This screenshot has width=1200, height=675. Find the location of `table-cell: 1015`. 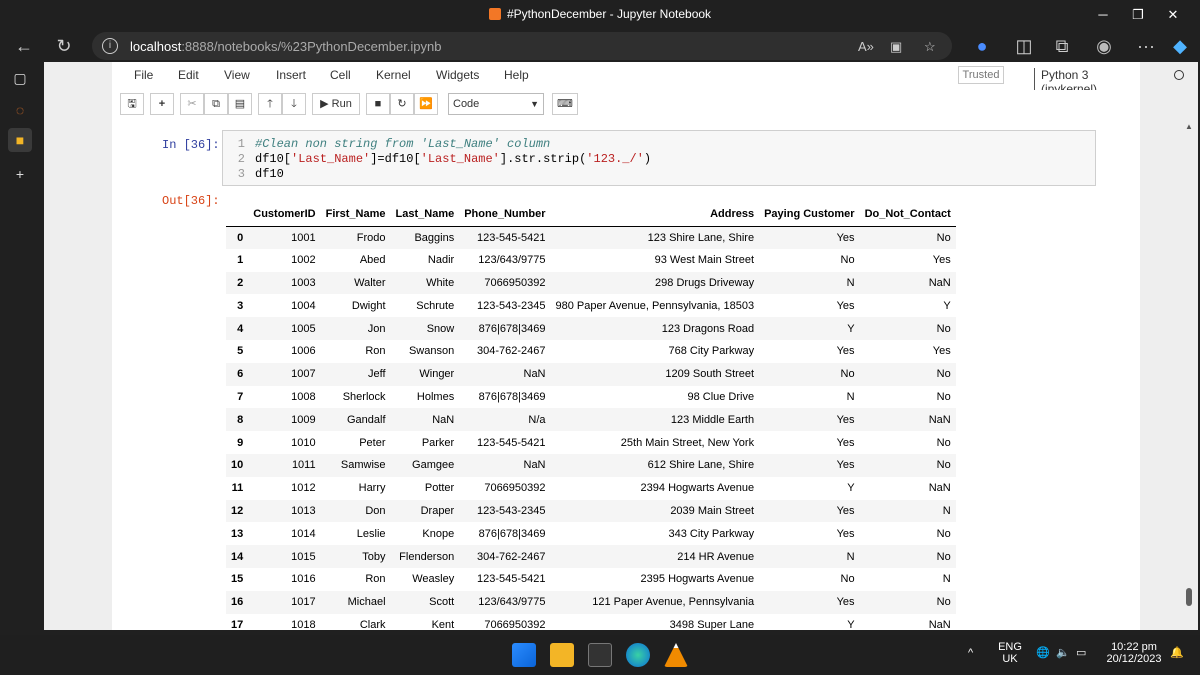

table-cell: 1015 is located at coordinates (303, 556).